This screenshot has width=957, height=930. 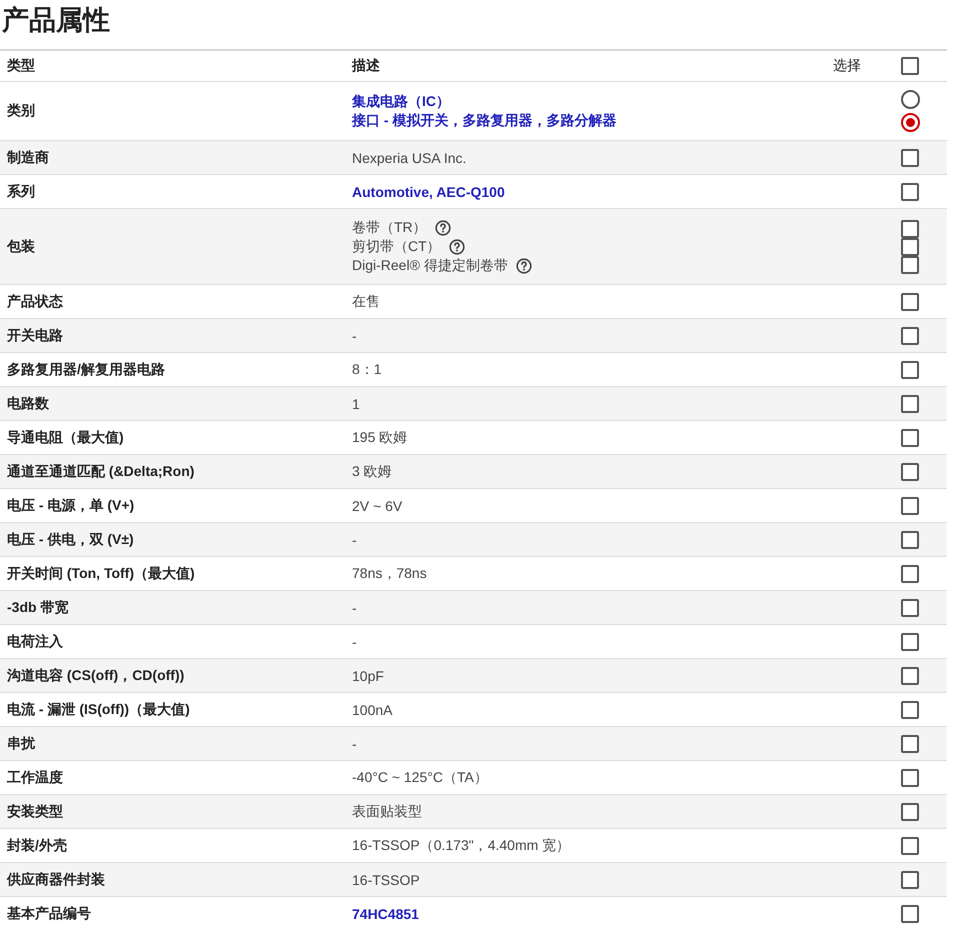 What do you see at coordinates (377, 506) in the screenshot?
I see `property-value: 2V ~ 6V` at bounding box center [377, 506].